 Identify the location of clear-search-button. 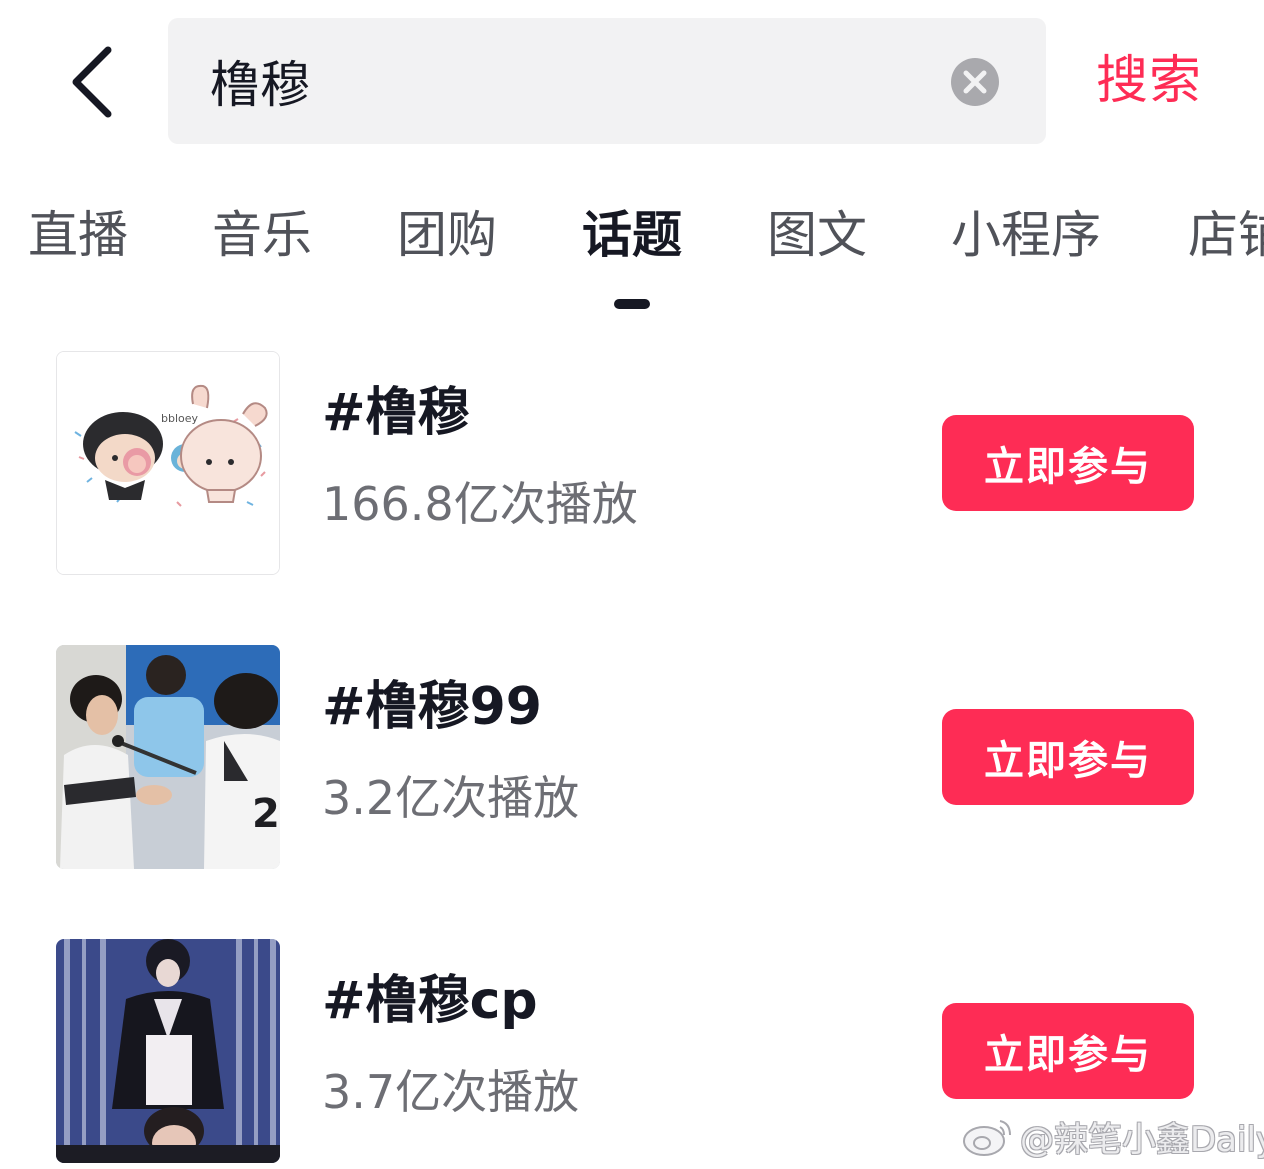
(975, 82).